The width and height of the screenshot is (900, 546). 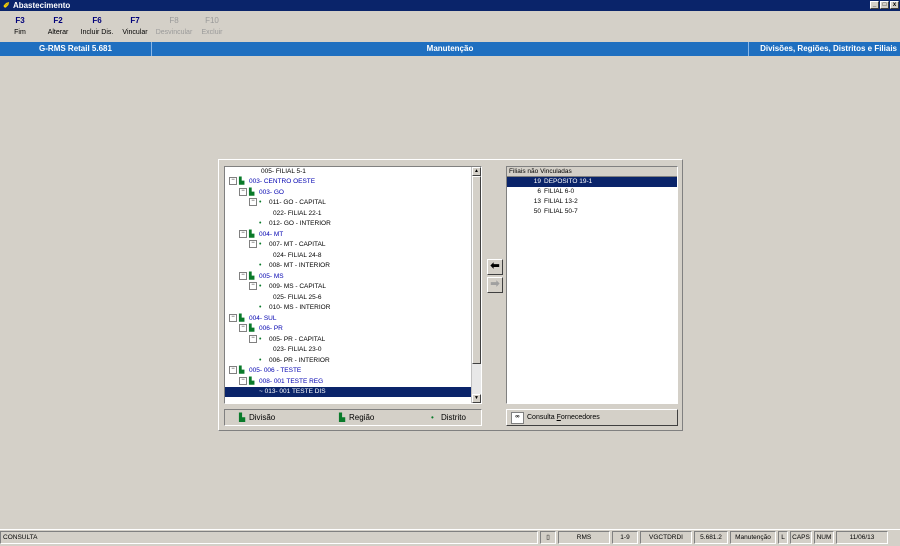 I want to click on arrow-left-icon: ⬅, so click(x=495, y=266).